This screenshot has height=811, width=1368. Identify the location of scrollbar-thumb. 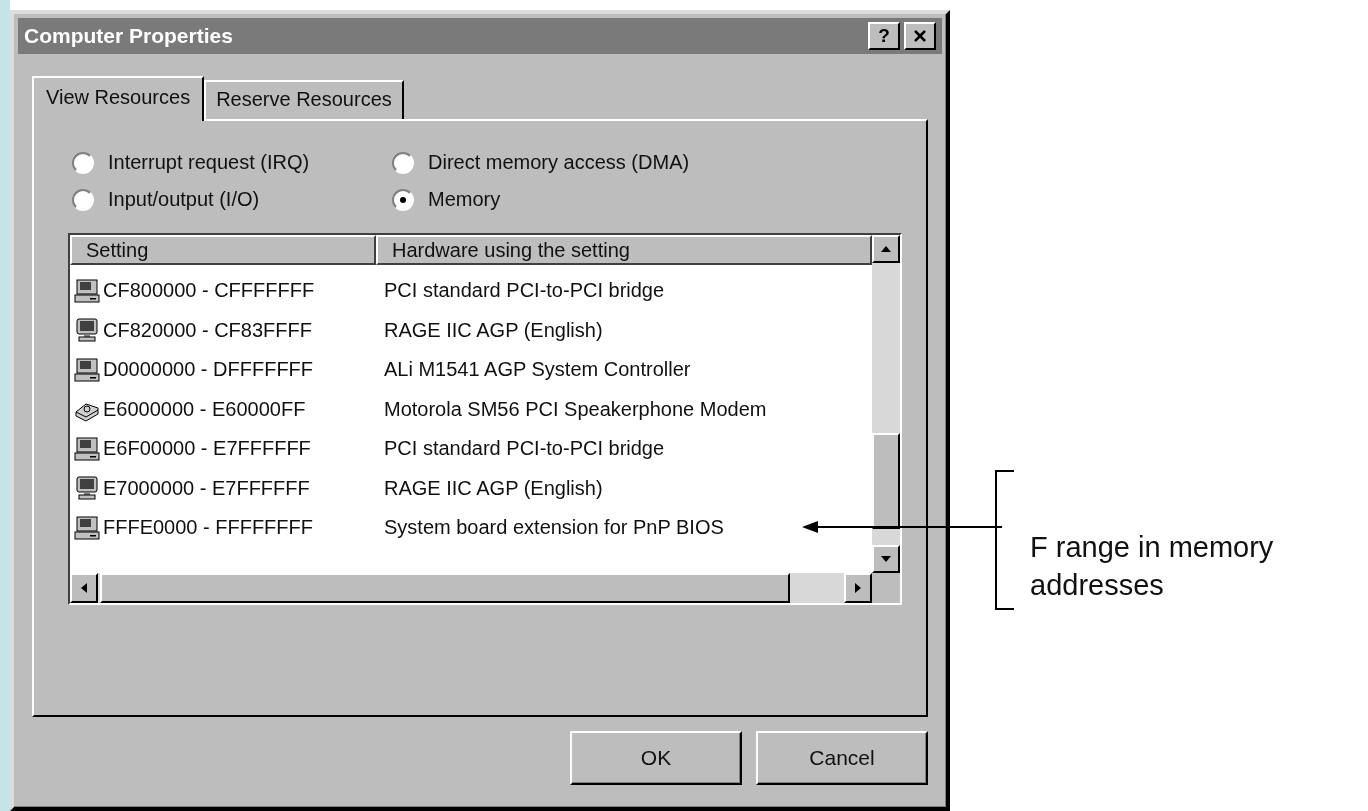
(886, 481).